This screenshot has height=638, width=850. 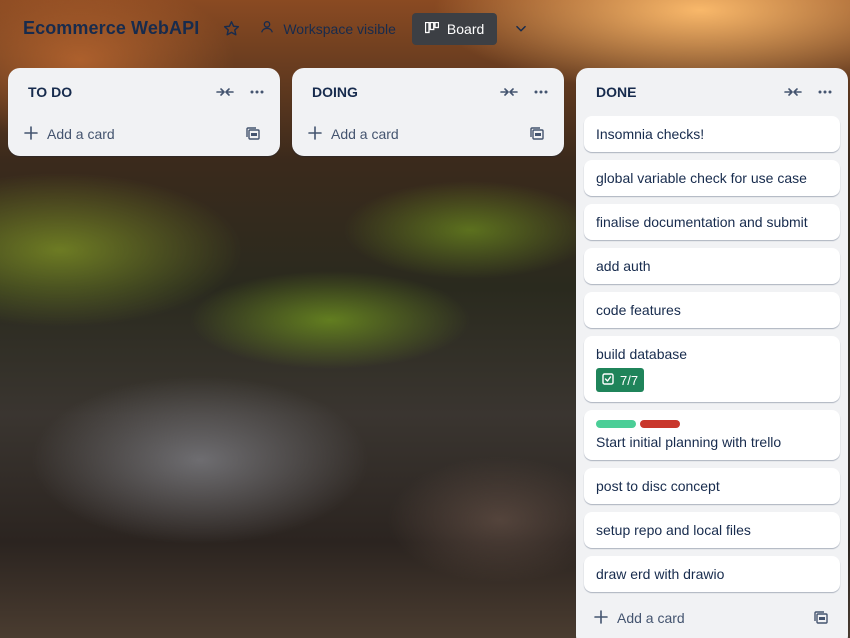 What do you see at coordinates (712, 369) in the screenshot?
I see `card: build database 7/7` at bounding box center [712, 369].